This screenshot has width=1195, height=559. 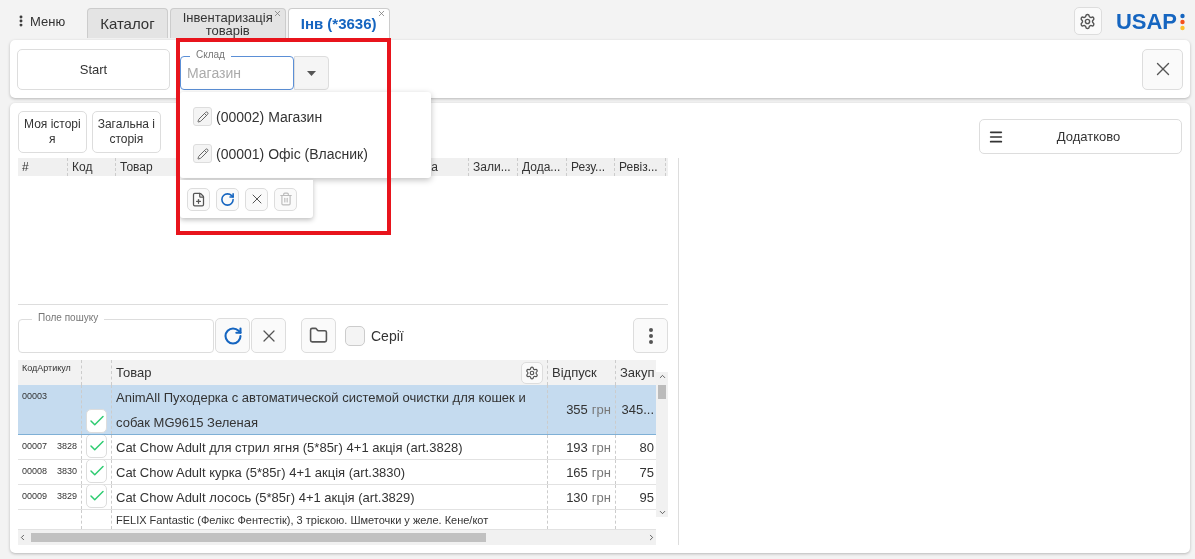 What do you see at coordinates (127, 23) in the screenshot?
I see `tab: Каталог` at bounding box center [127, 23].